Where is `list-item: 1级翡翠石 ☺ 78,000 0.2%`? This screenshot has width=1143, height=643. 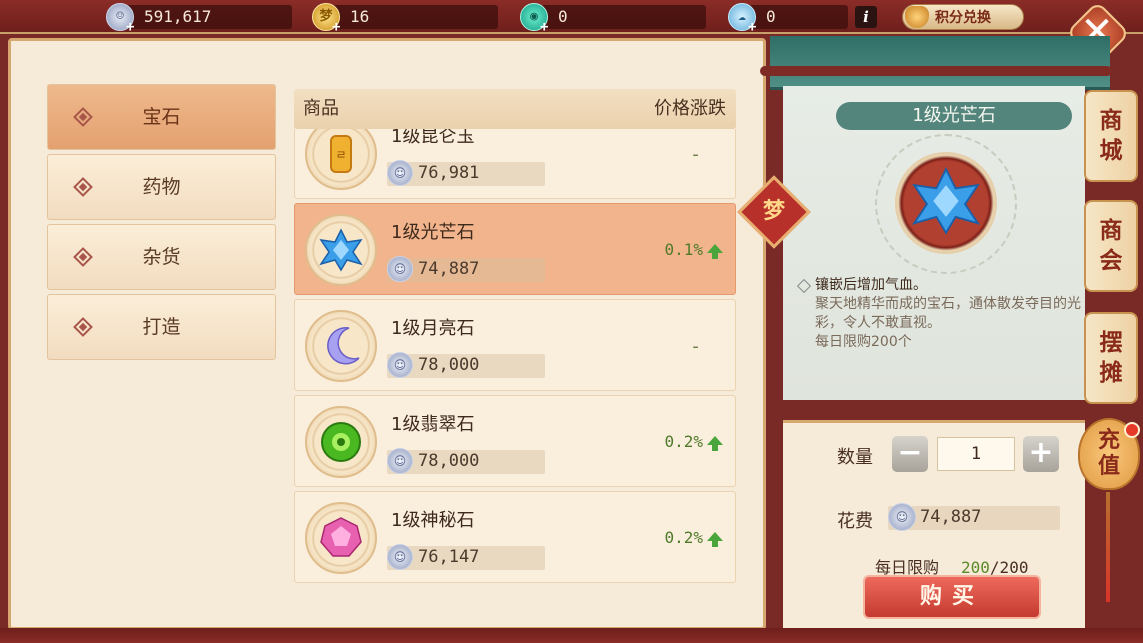 list-item: 1级翡翠石 ☺ 78,000 0.2% is located at coordinates (515, 441).